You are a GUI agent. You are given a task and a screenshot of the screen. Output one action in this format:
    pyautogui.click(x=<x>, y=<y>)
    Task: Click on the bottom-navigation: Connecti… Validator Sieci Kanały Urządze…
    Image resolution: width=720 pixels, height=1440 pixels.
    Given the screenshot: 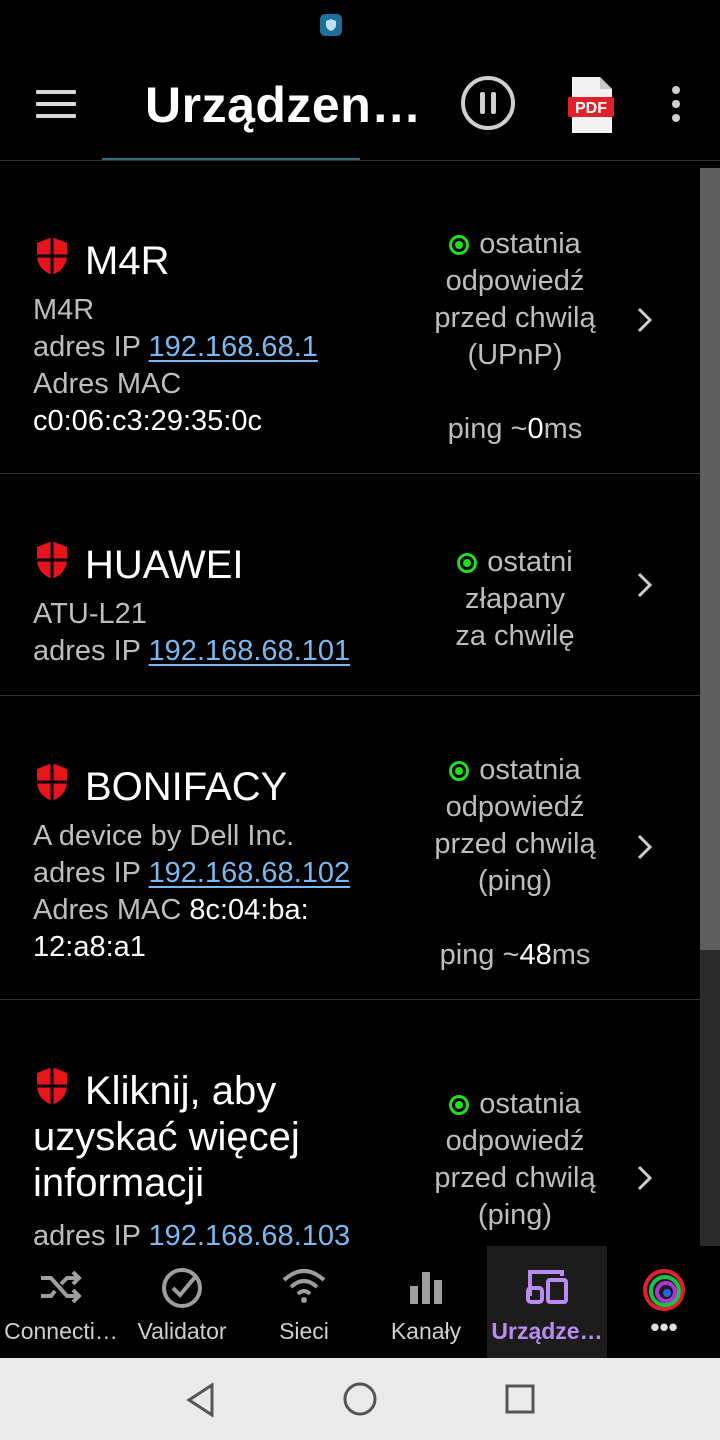 What is the action you would take?
    pyautogui.click(x=360, y=1302)
    